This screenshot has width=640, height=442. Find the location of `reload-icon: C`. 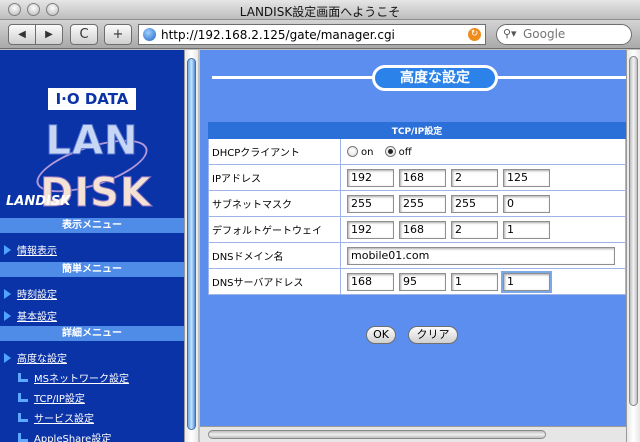

reload-icon: C is located at coordinates (84, 34).